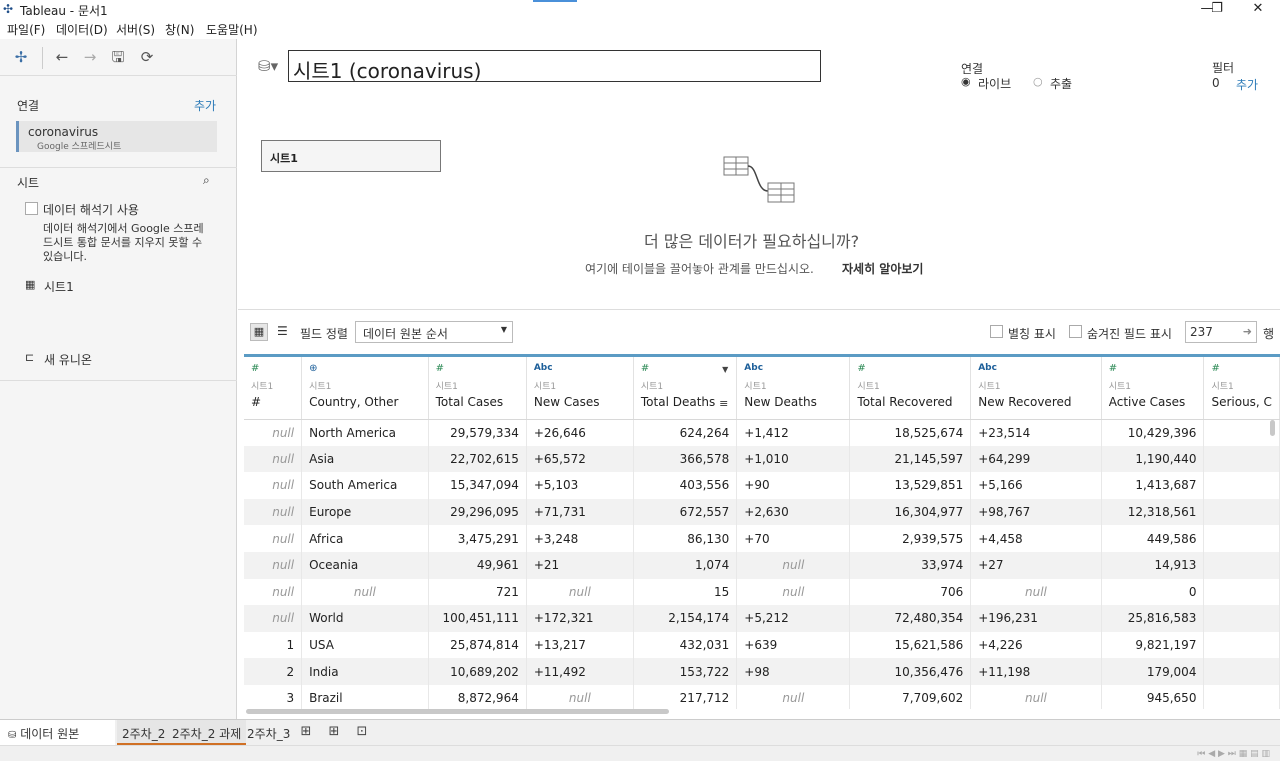 This screenshot has height=761, width=1280. What do you see at coordinates (477, 565) in the screenshot?
I see `table-cell: 49,961` at bounding box center [477, 565].